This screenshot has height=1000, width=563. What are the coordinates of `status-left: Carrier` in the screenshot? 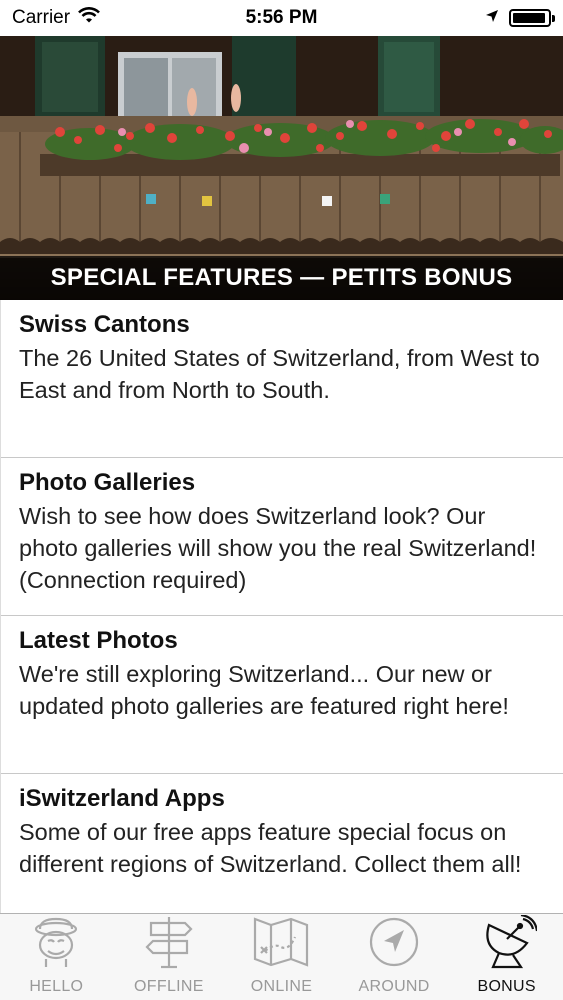 It's located at (56, 18).